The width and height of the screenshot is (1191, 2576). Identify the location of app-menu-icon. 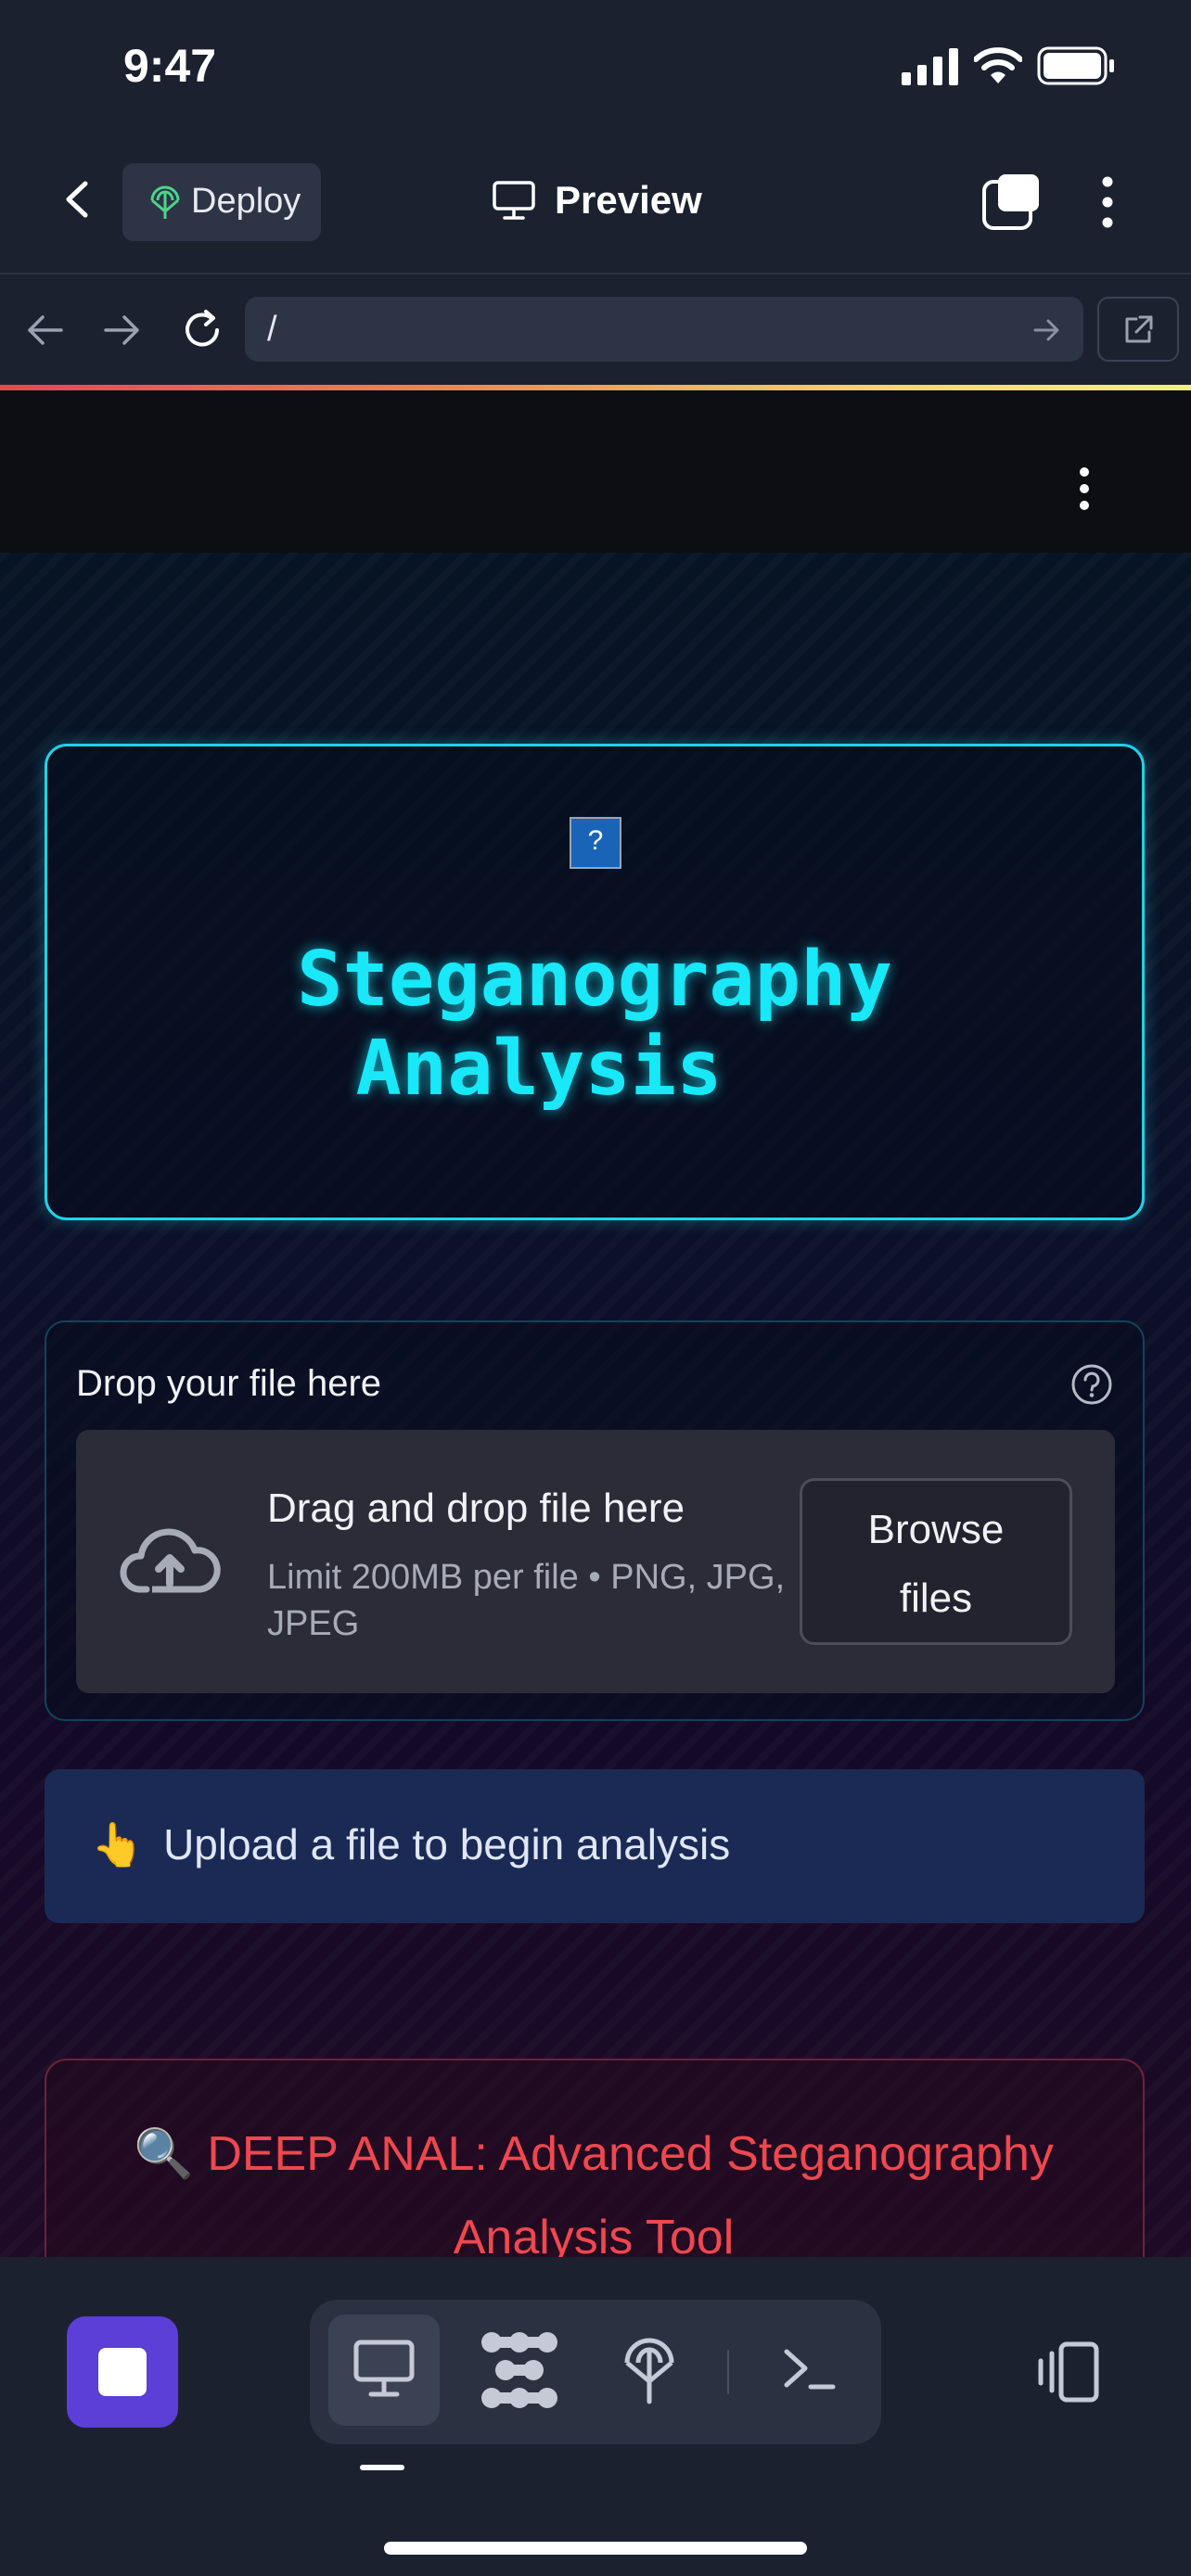
(1084, 490).